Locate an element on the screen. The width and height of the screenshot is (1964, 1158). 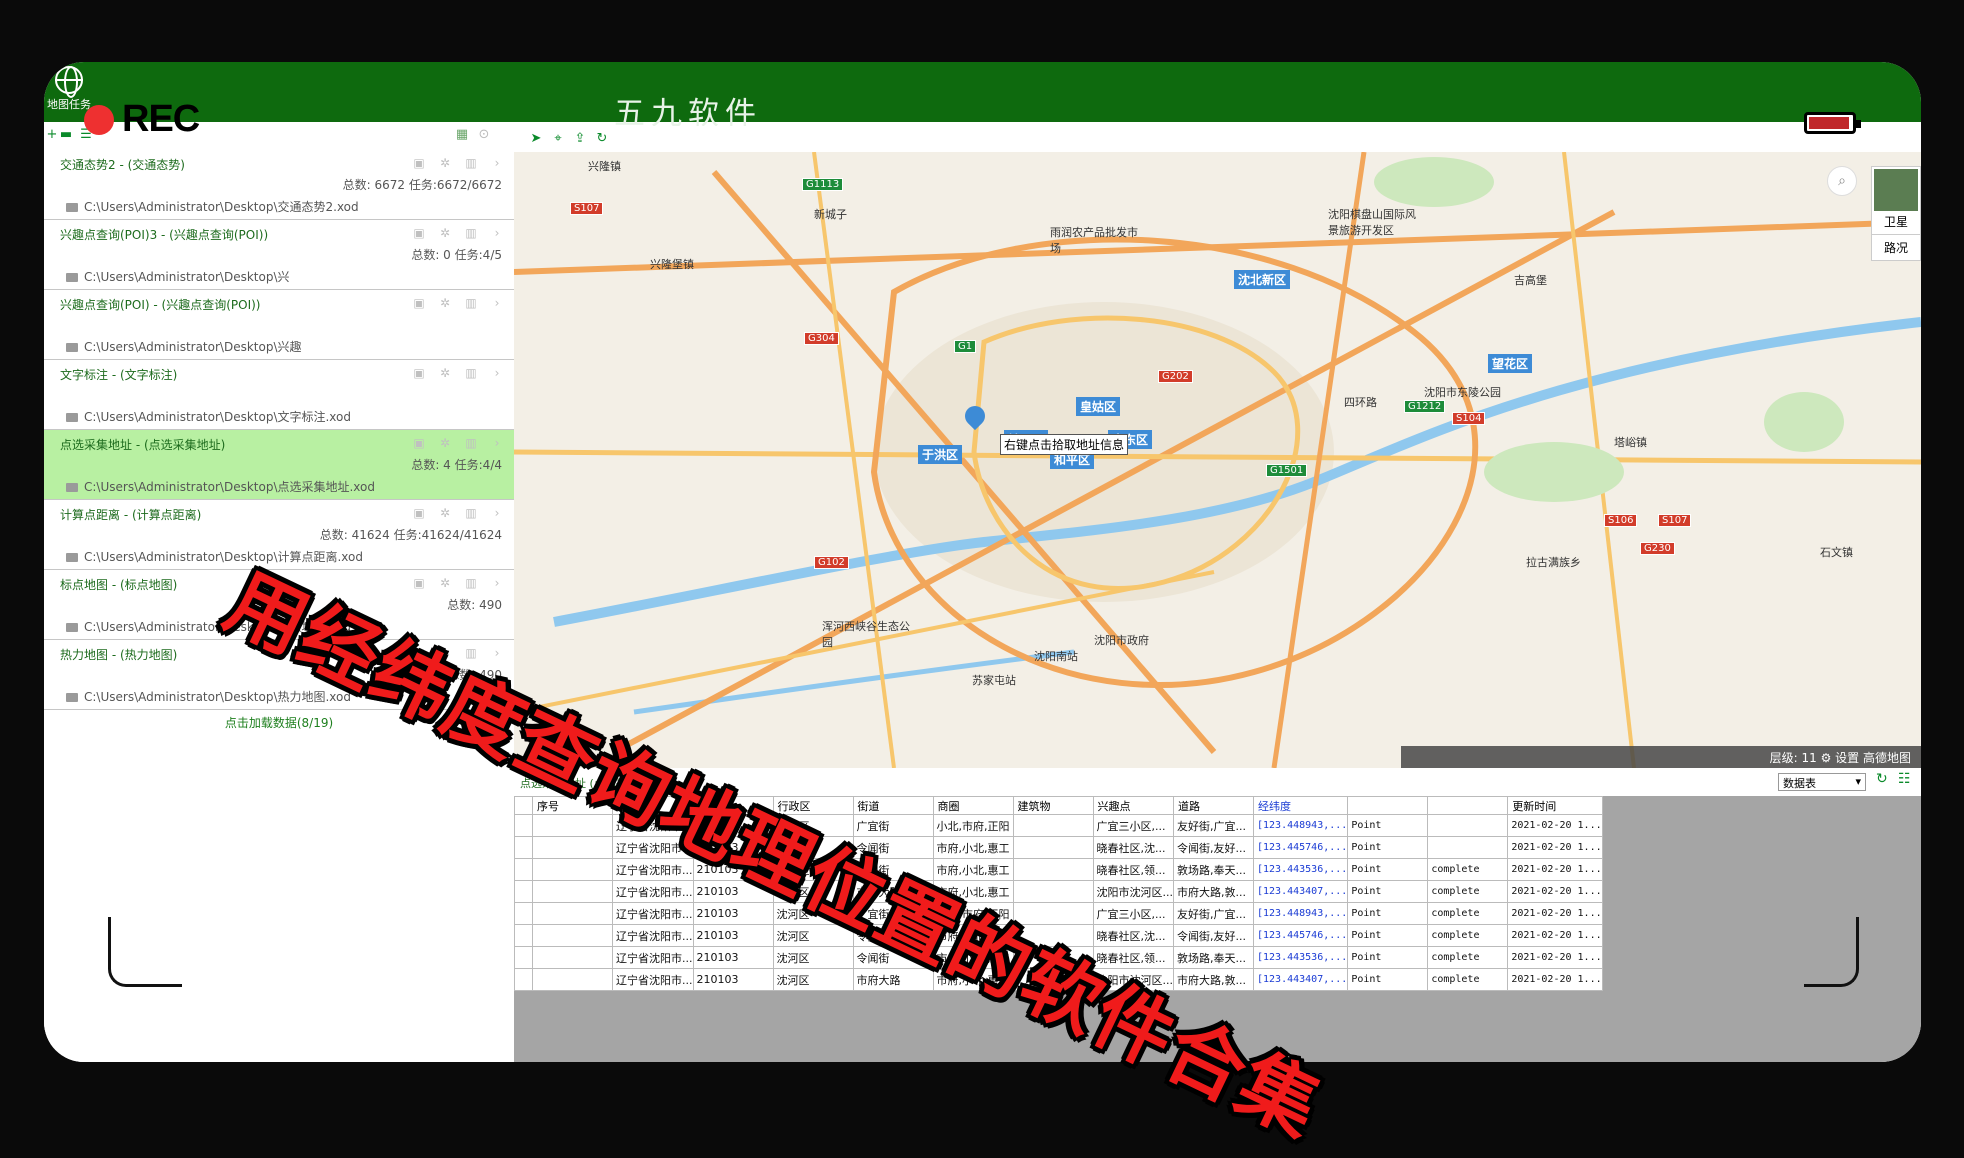
map-toolbar: ➤ ⌖ ⇪ ↻ is located at coordinates (1217, 139).